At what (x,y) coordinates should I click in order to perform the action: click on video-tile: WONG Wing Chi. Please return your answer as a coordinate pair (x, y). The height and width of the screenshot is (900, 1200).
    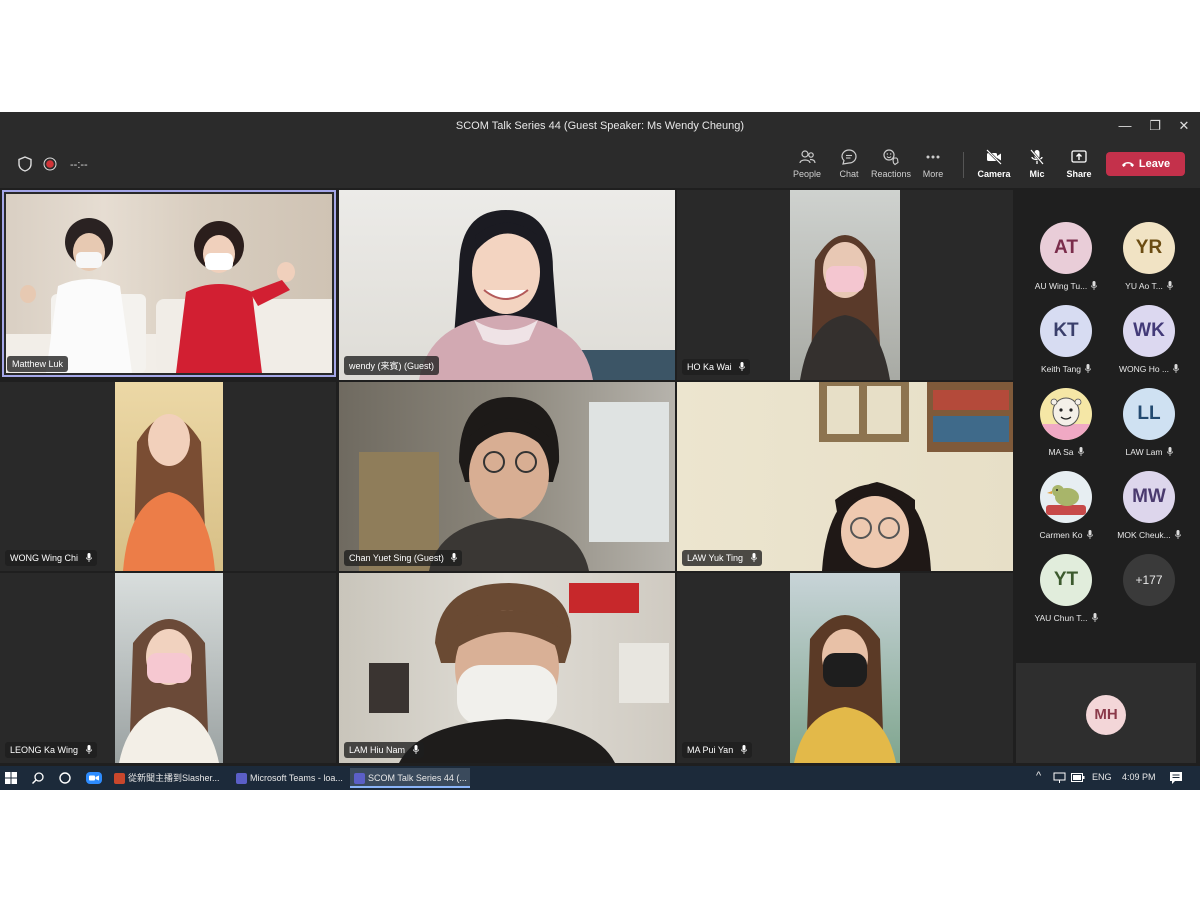
    Looking at the image, I should click on (168, 476).